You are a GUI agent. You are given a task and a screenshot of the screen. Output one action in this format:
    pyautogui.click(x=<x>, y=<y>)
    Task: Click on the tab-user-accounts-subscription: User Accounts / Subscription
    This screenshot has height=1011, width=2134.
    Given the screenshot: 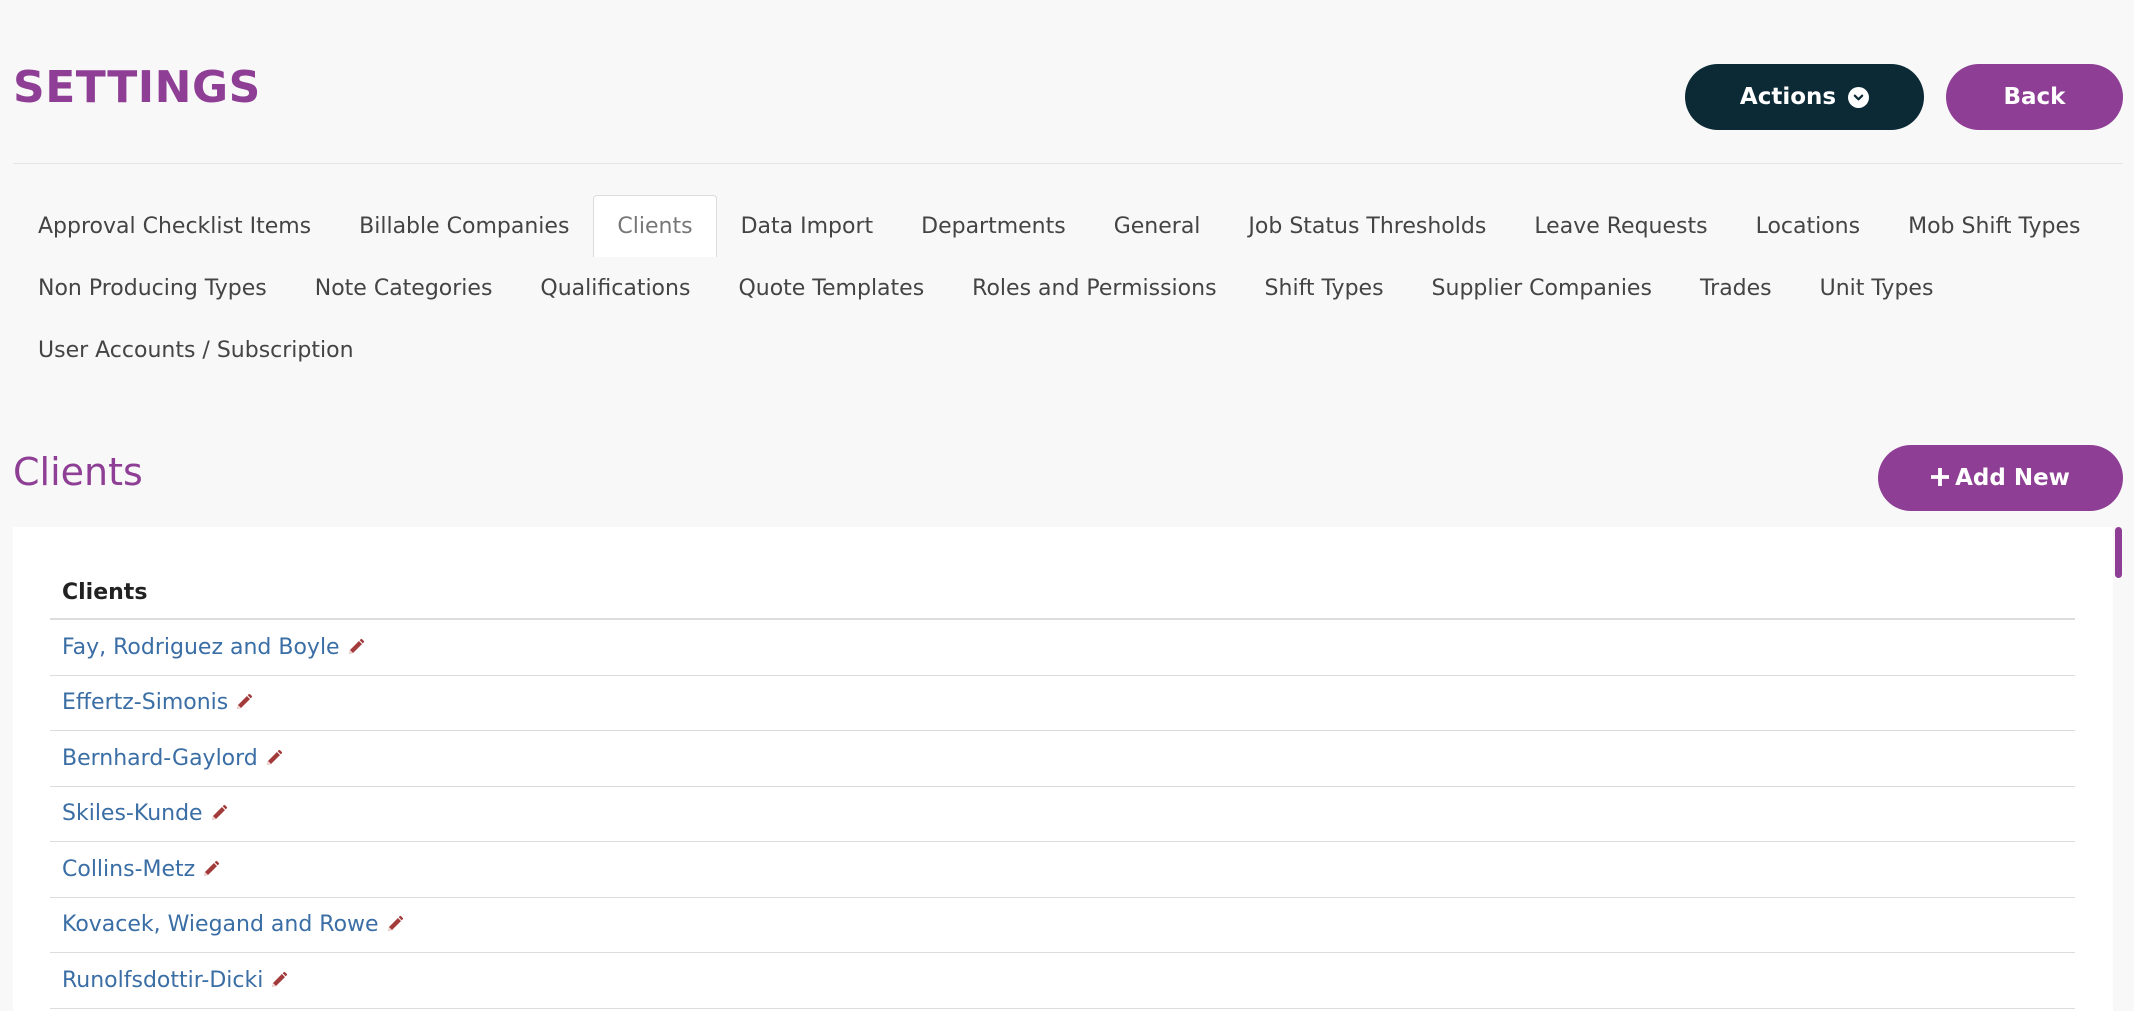 What is the action you would take?
    pyautogui.click(x=196, y=350)
    